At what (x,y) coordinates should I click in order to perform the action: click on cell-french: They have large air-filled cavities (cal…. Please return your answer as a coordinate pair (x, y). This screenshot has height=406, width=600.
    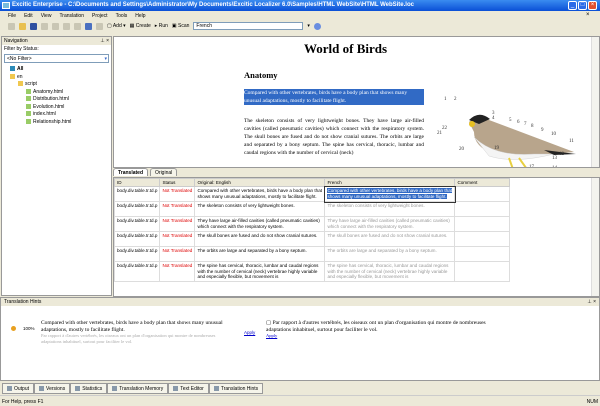
    Looking at the image, I should click on (390, 224).